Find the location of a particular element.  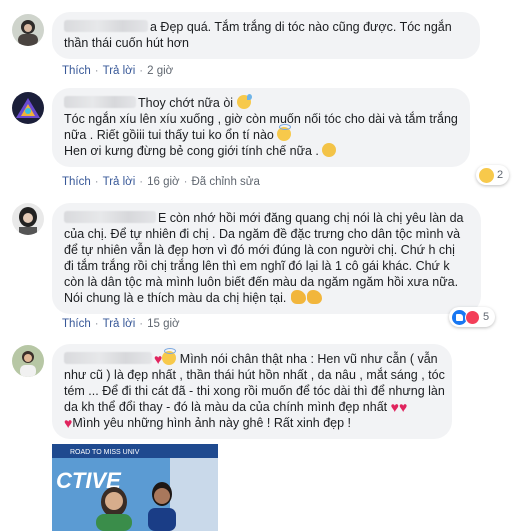

love-reaction-icon is located at coordinates (472, 317).